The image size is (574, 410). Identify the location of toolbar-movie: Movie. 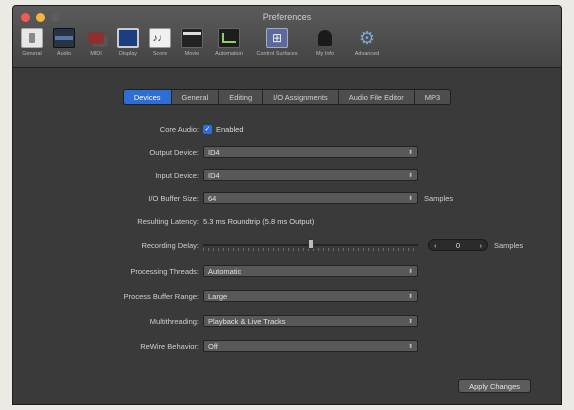
(192, 42).